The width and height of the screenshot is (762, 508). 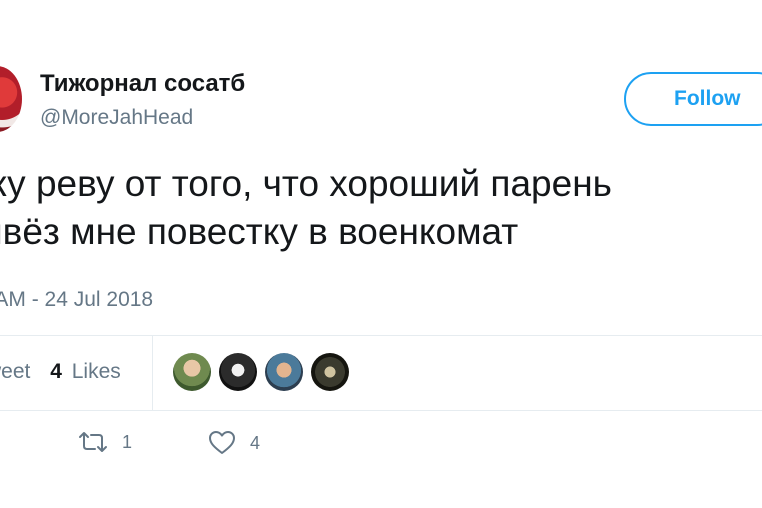 What do you see at coordinates (11, 99) in the screenshot?
I see `author-avatar` at bounding box center [11, 99].